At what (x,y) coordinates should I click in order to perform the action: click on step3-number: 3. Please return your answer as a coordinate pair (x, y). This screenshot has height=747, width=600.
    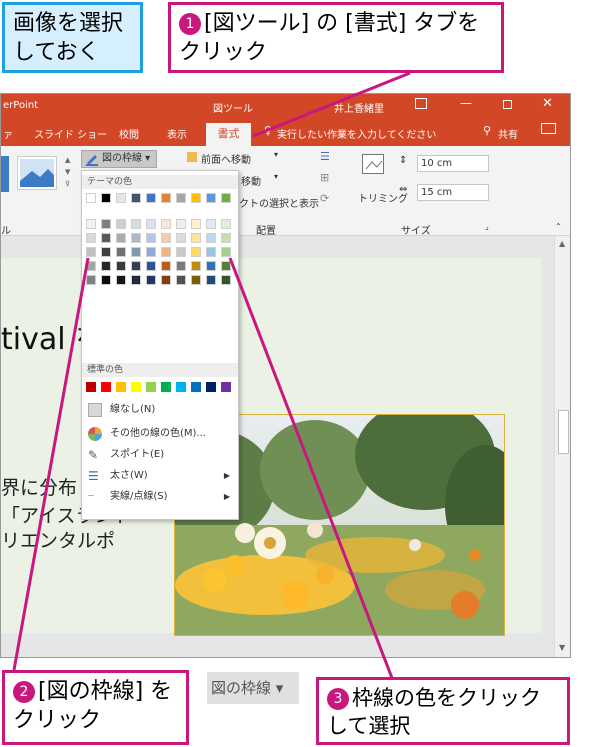
    Looking at the image, I should click on (338, 699).